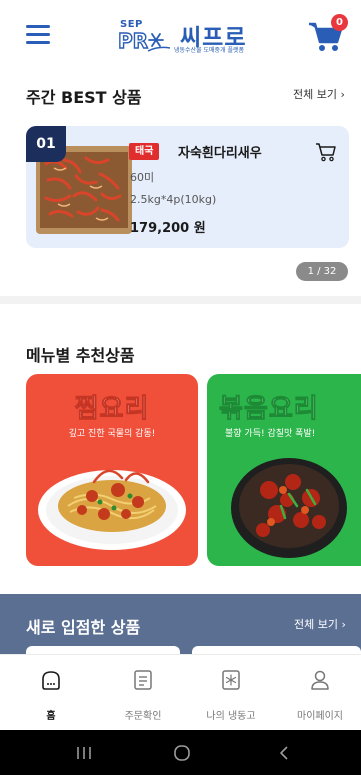  Describe the element at coordinates (322, 271) in the screenshot. I see `carousel-pager: 1 / 32` at that location.